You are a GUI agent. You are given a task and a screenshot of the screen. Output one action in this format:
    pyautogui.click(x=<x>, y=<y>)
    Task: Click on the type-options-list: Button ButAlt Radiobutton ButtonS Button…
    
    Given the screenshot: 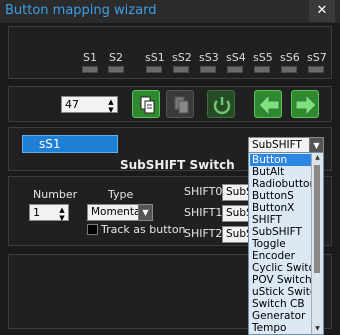 What is the action you would take?
    pyautogui.click(x=286, y=243)
    